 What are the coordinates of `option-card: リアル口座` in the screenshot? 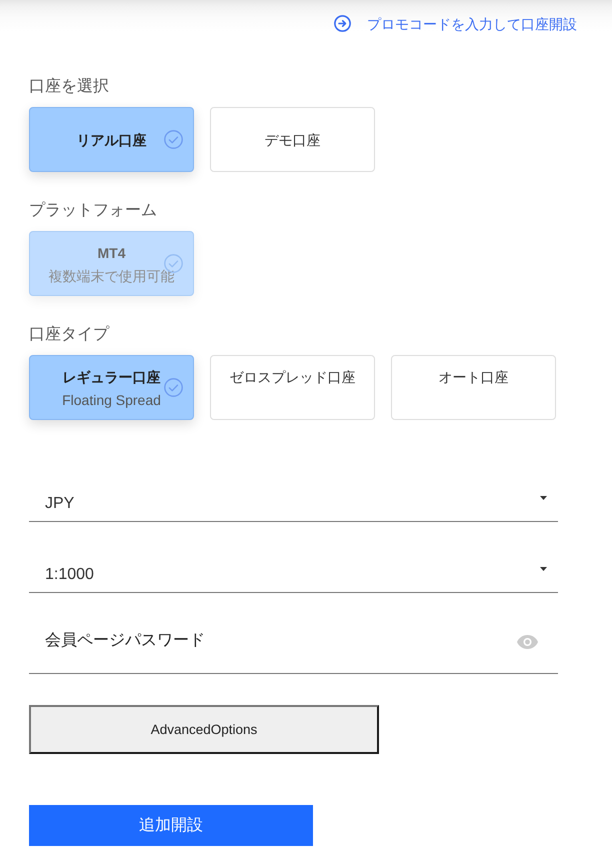 It's located at (111, 139).